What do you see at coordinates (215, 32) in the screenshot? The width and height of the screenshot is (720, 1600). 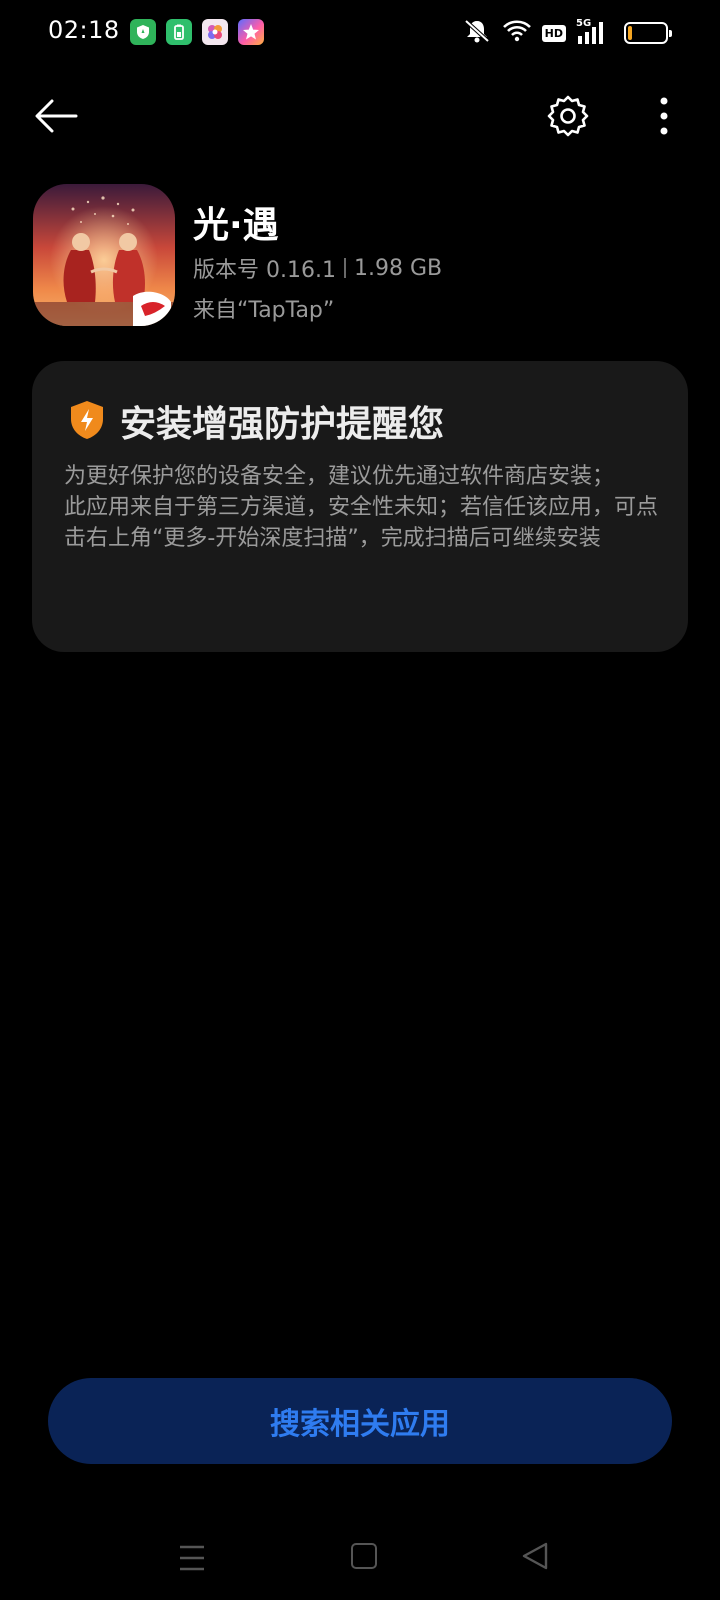 I see `flower-app-icon` at bounding box center [215, 32].